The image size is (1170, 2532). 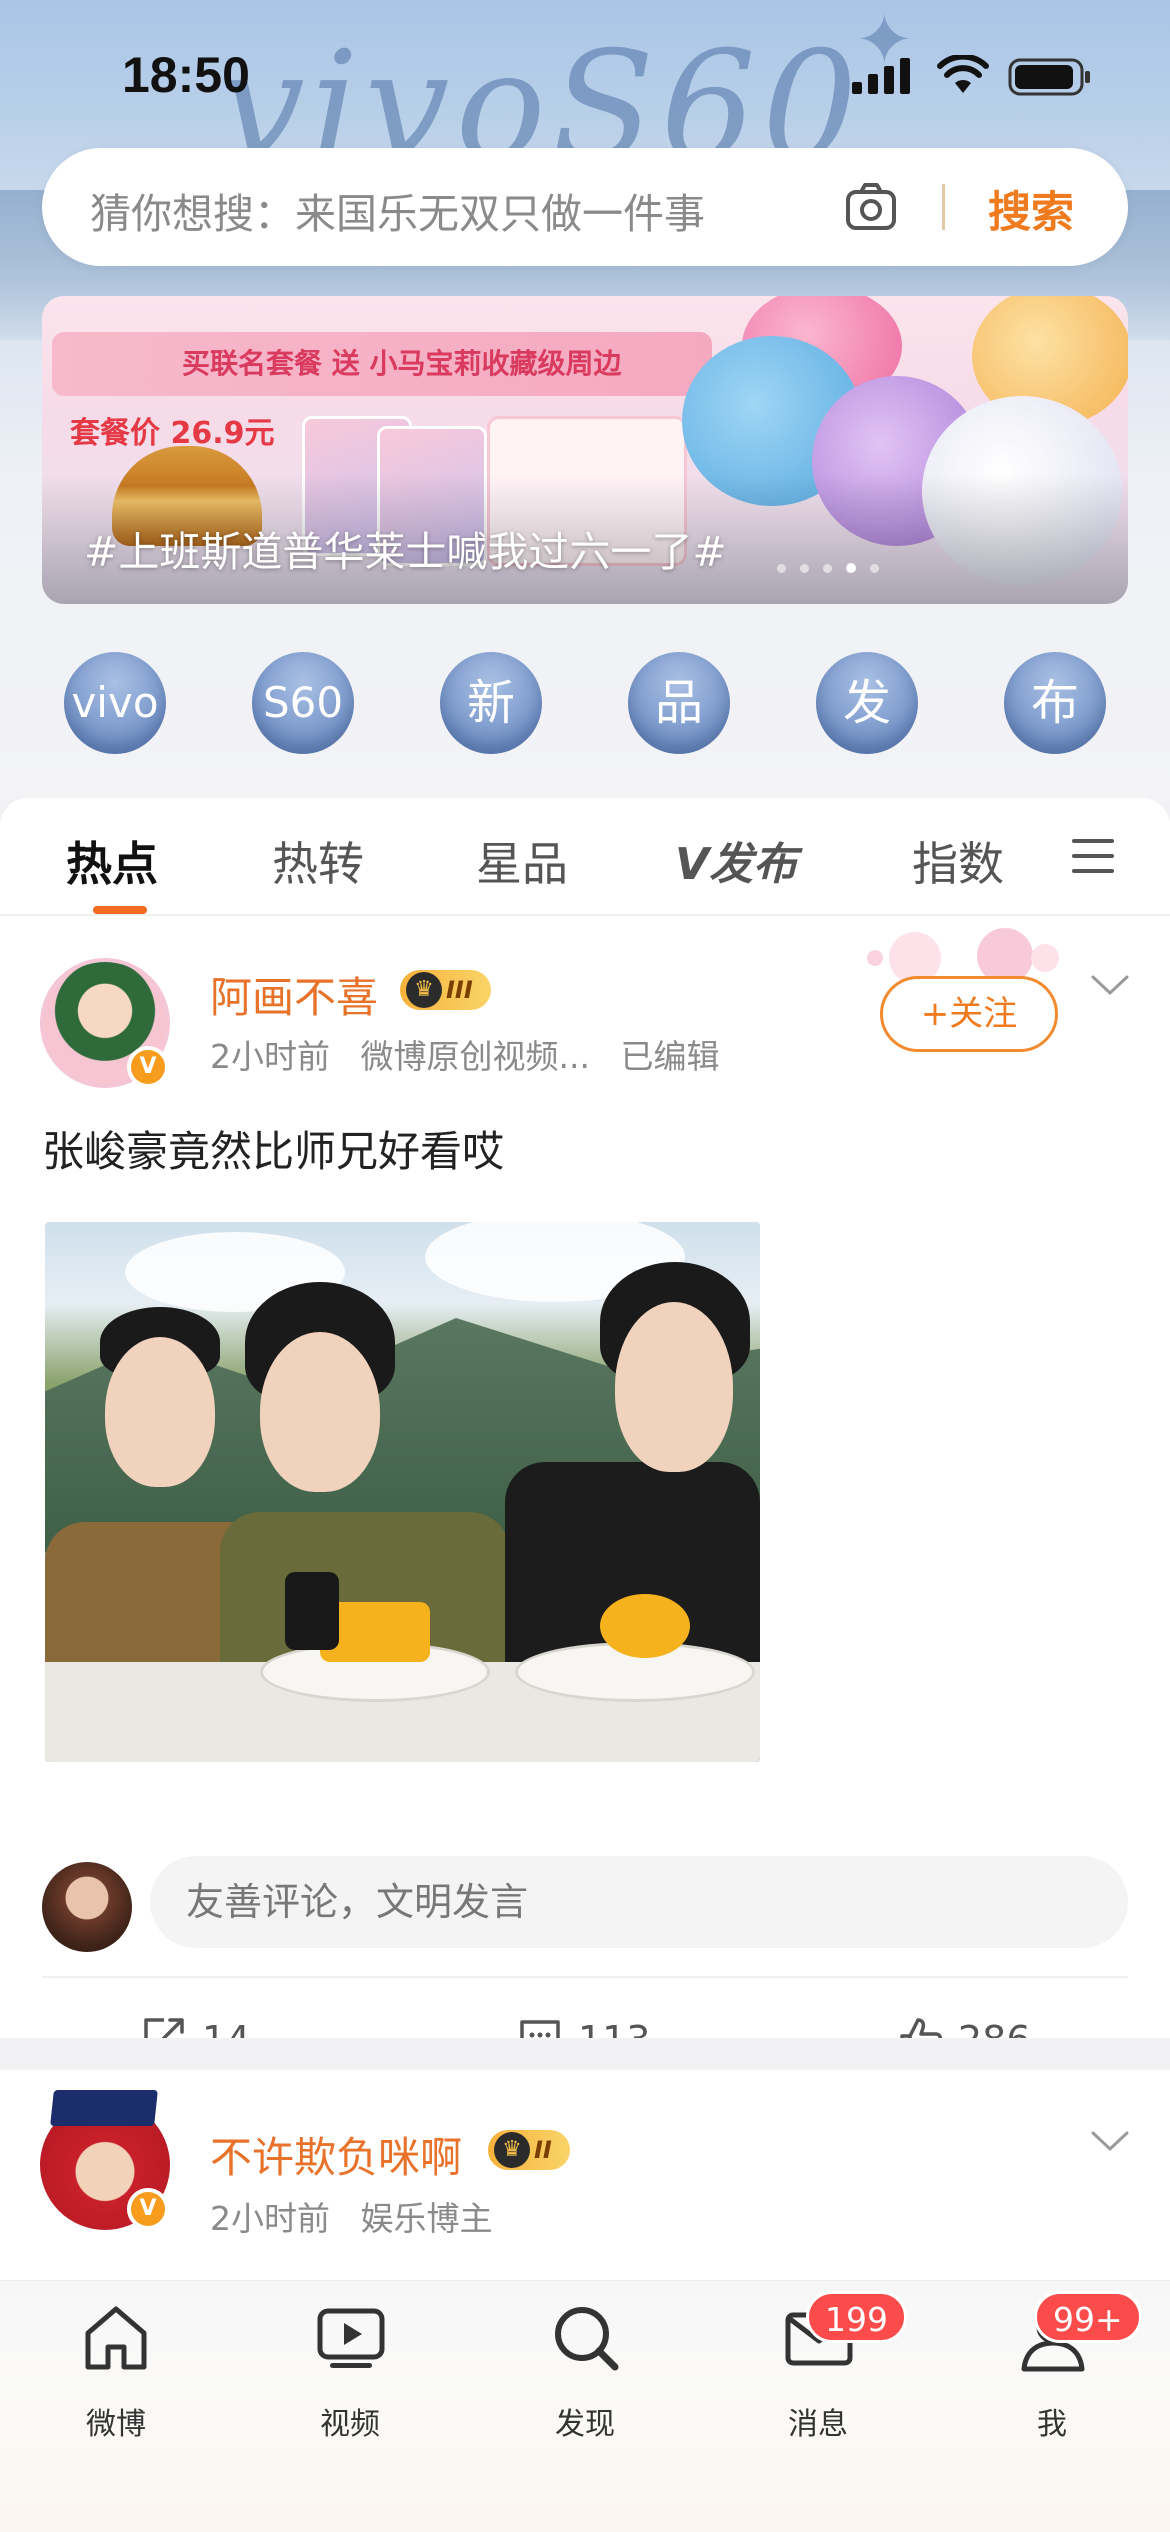 I want to click on post-edited: 已编辑, so click(x=670, y=1056).